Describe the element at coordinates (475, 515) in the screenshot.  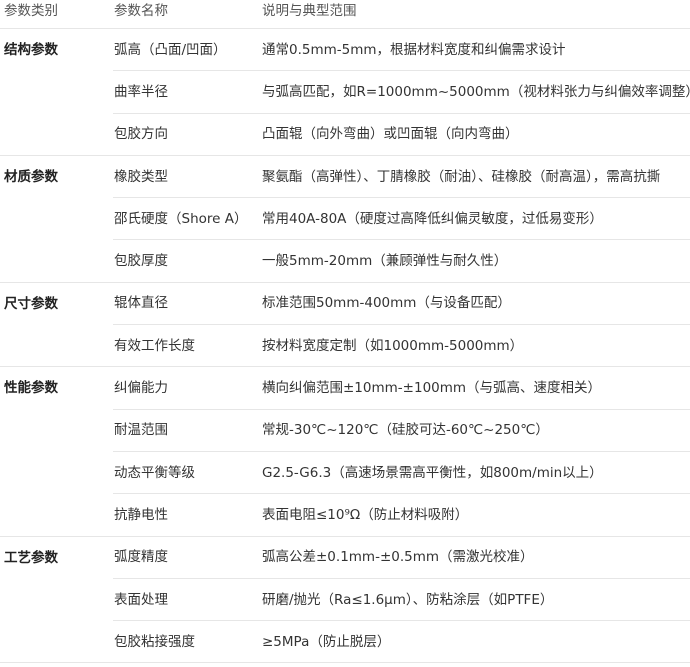
I see `param-desc: 表面电阻≤10⁹Ω（防止材料吸附）` at that location.